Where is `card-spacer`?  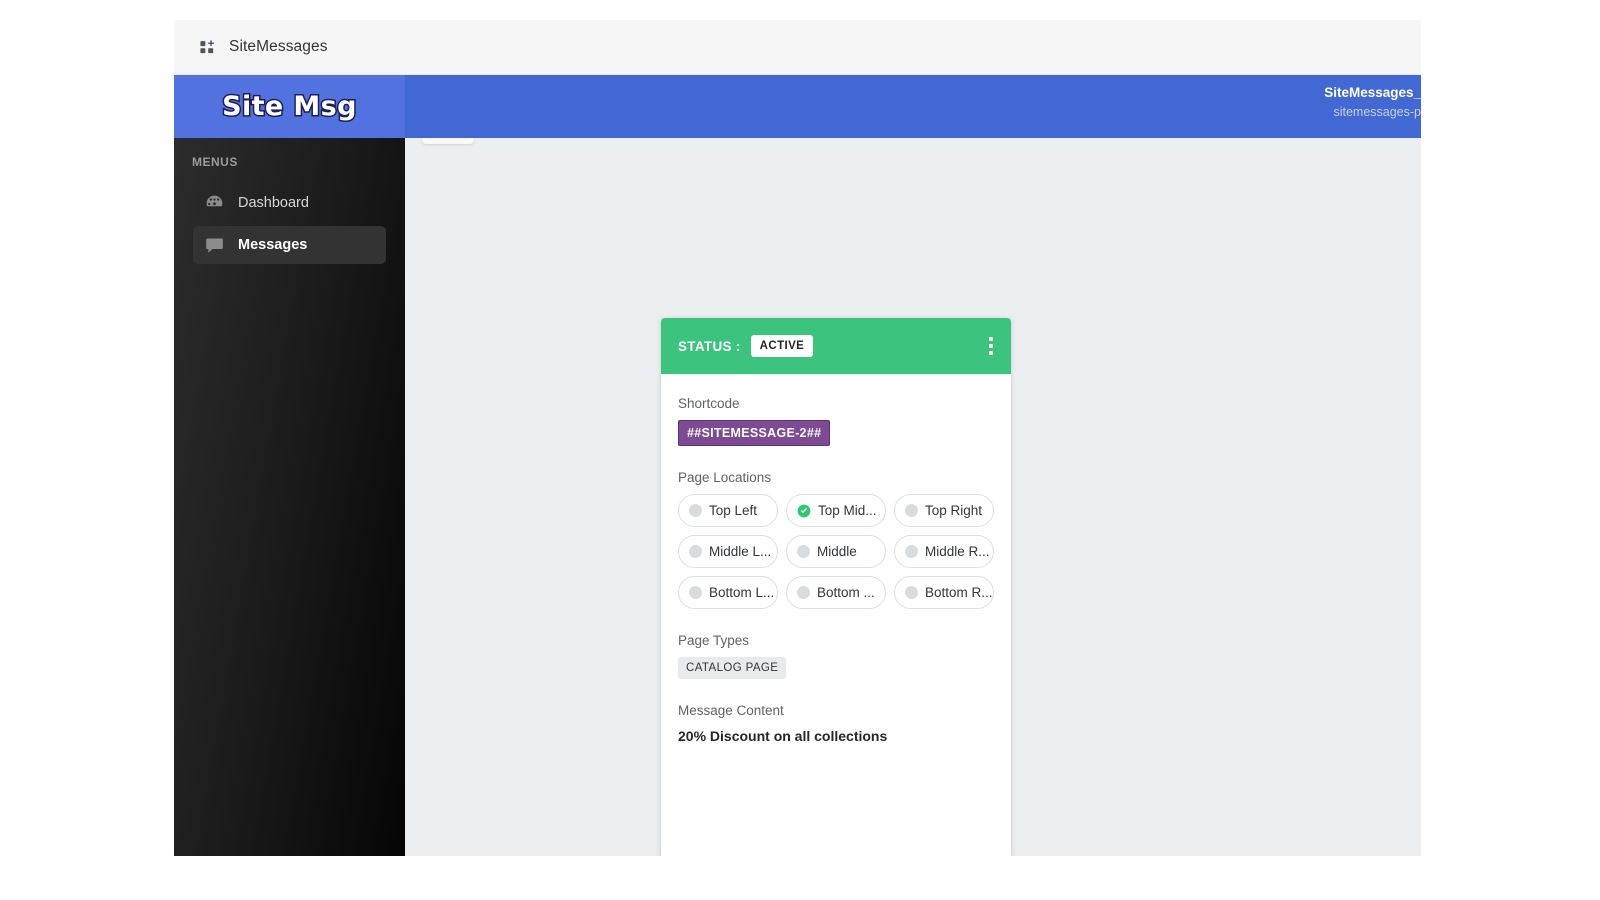
card-spacer is located at coordinates (836, 799).